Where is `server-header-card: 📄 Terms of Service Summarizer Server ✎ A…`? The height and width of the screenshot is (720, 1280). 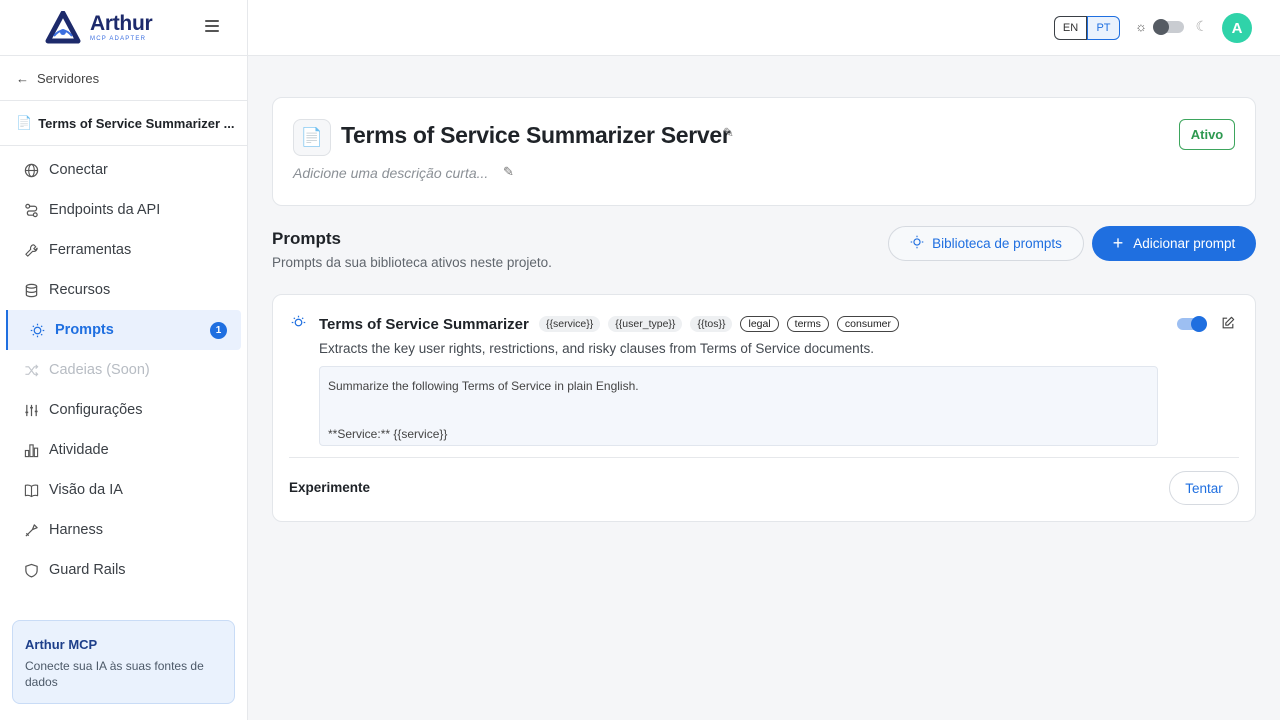 server-header-card: 📄 Terms of Service Summarizer Server ✎ A… is located at coordinates (764, 151).